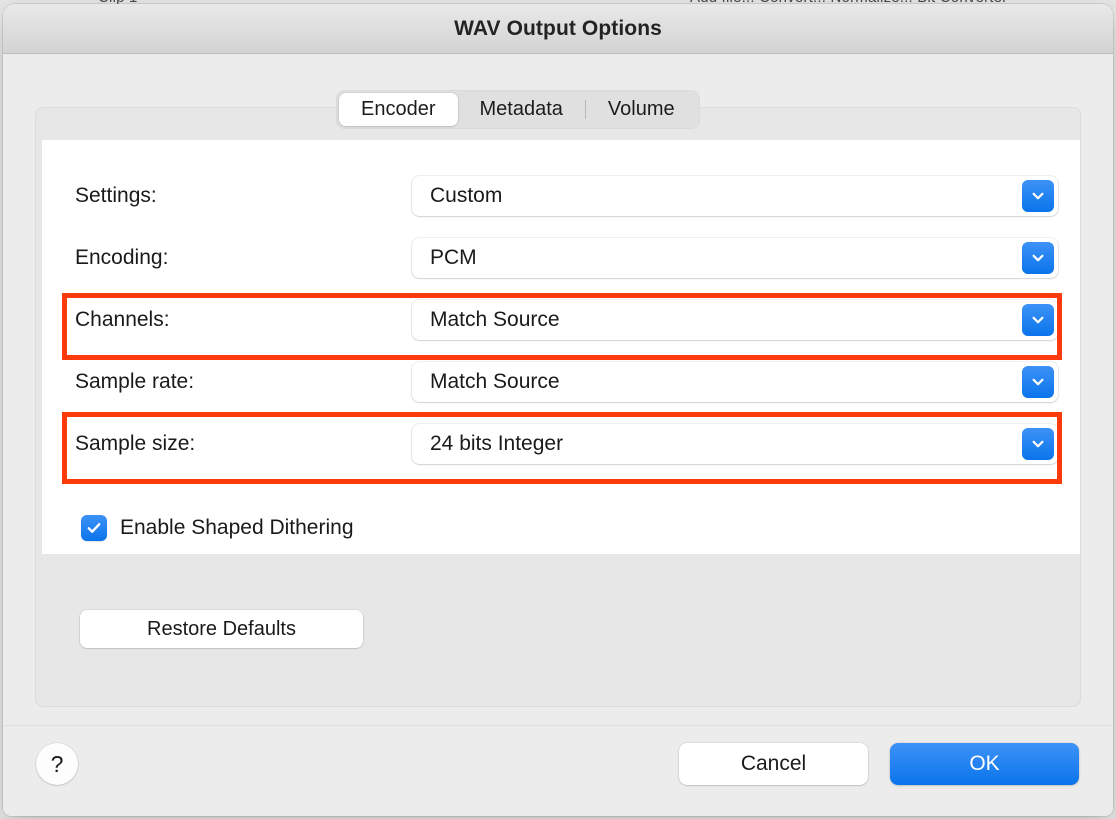 This screenshot has height=819, width=1116. I want to click on form-row-channels: Channels: Match Source, so click(561, 320).